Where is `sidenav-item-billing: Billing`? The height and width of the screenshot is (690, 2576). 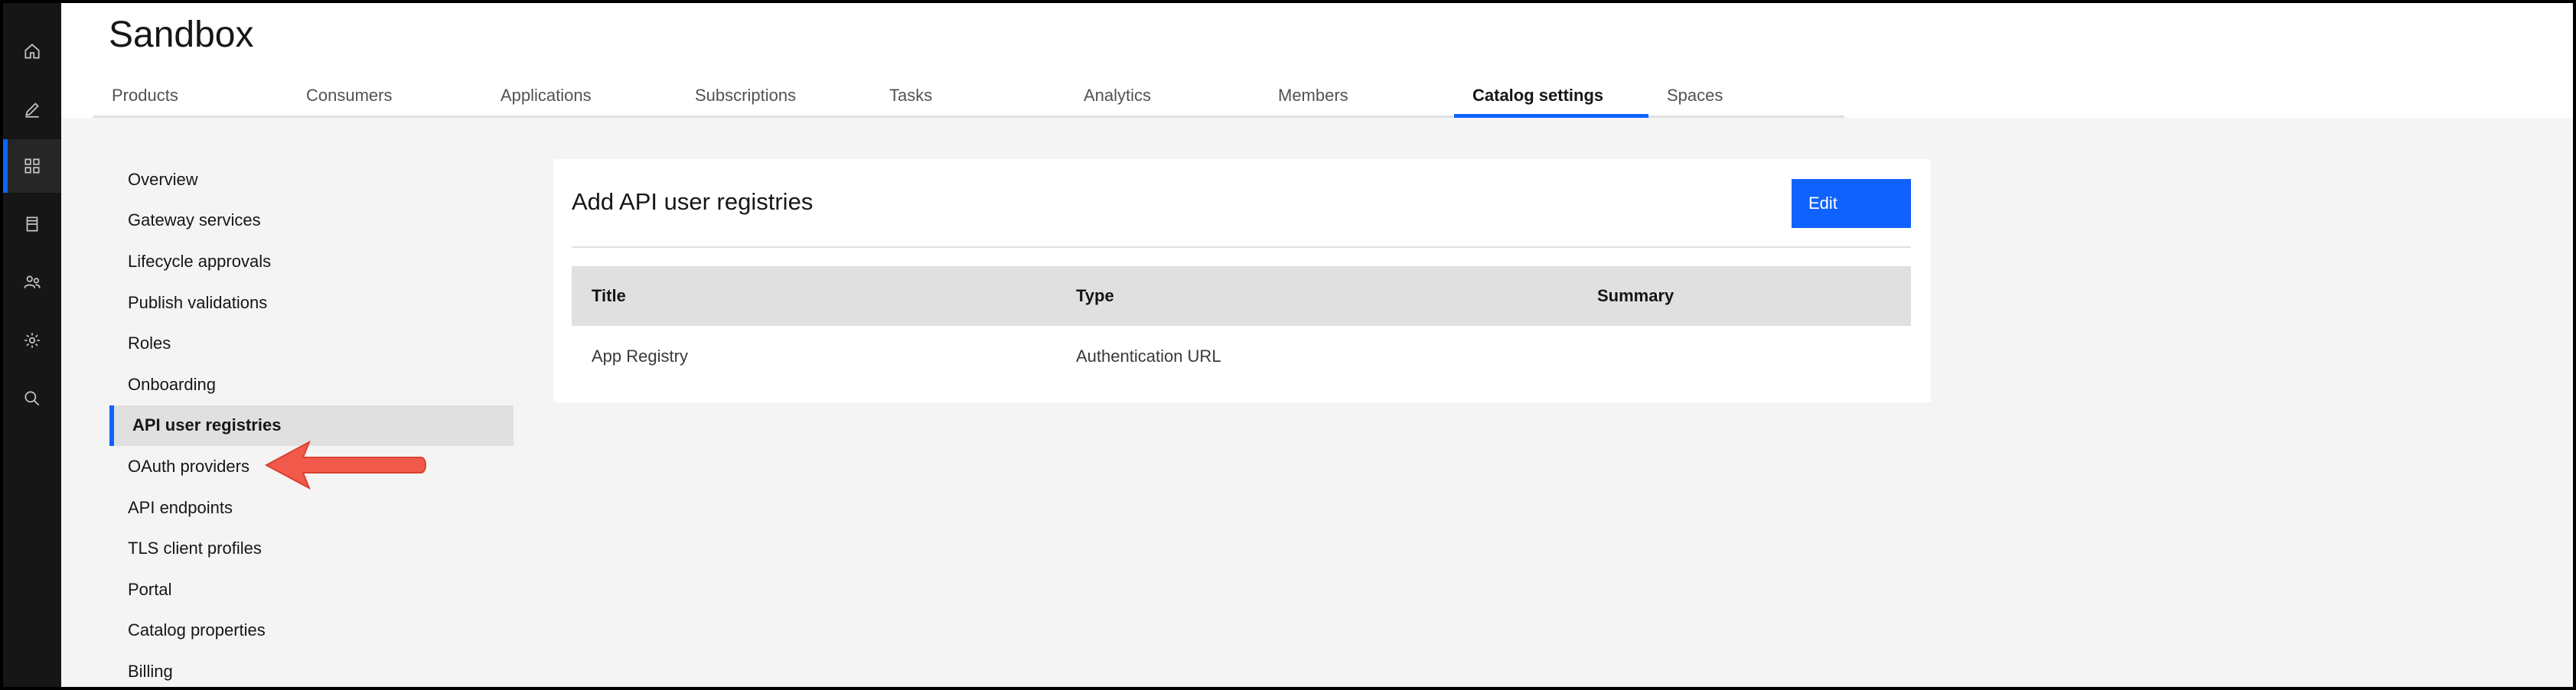 sidenav-item-billing: Billing is located at coordinates (311, 669).